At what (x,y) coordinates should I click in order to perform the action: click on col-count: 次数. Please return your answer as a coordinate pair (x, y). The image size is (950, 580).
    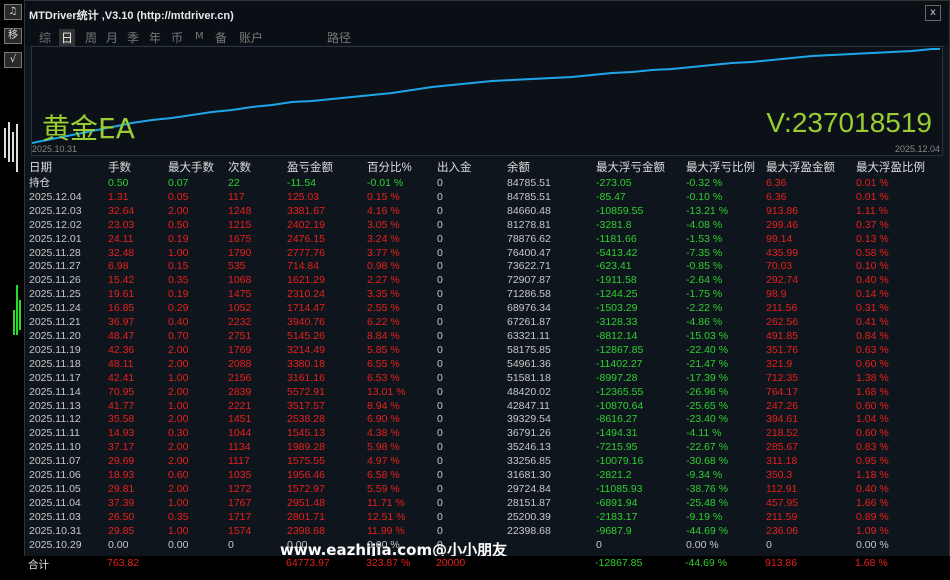
    Looking at the image, I should click on (257, 169).